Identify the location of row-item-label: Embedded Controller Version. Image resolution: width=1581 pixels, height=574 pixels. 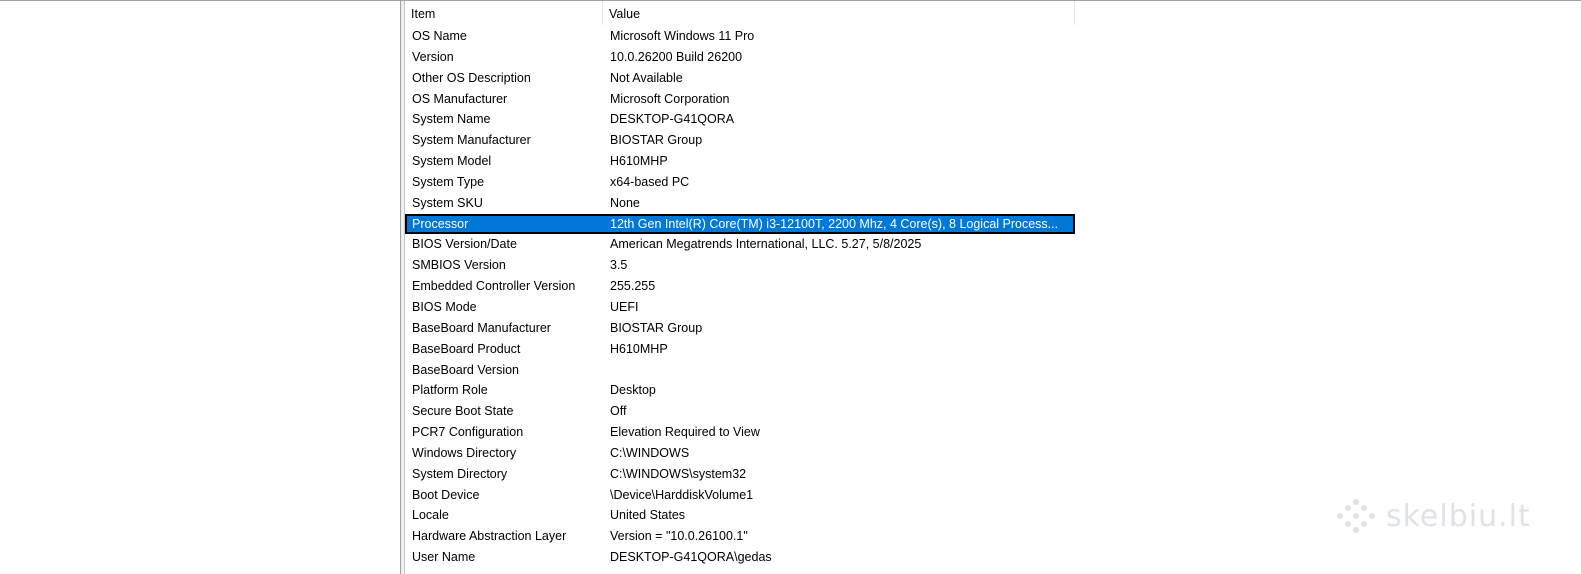
(494, 286).